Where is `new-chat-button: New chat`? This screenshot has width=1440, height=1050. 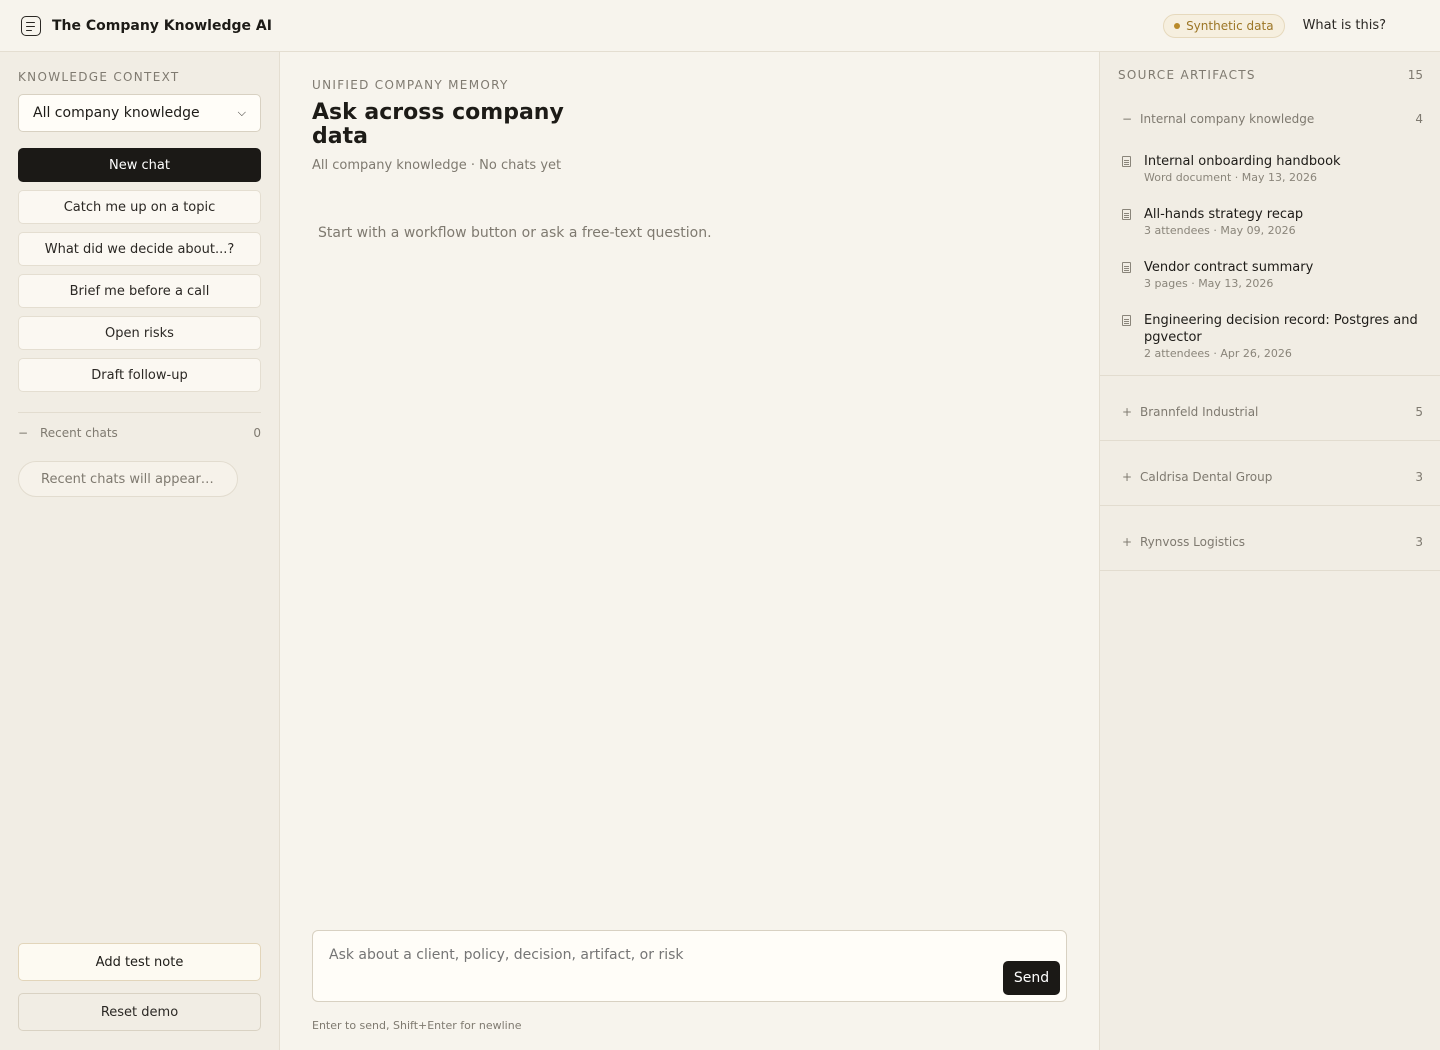
new-chat-button: New chat is located at coordinates (139, 165).